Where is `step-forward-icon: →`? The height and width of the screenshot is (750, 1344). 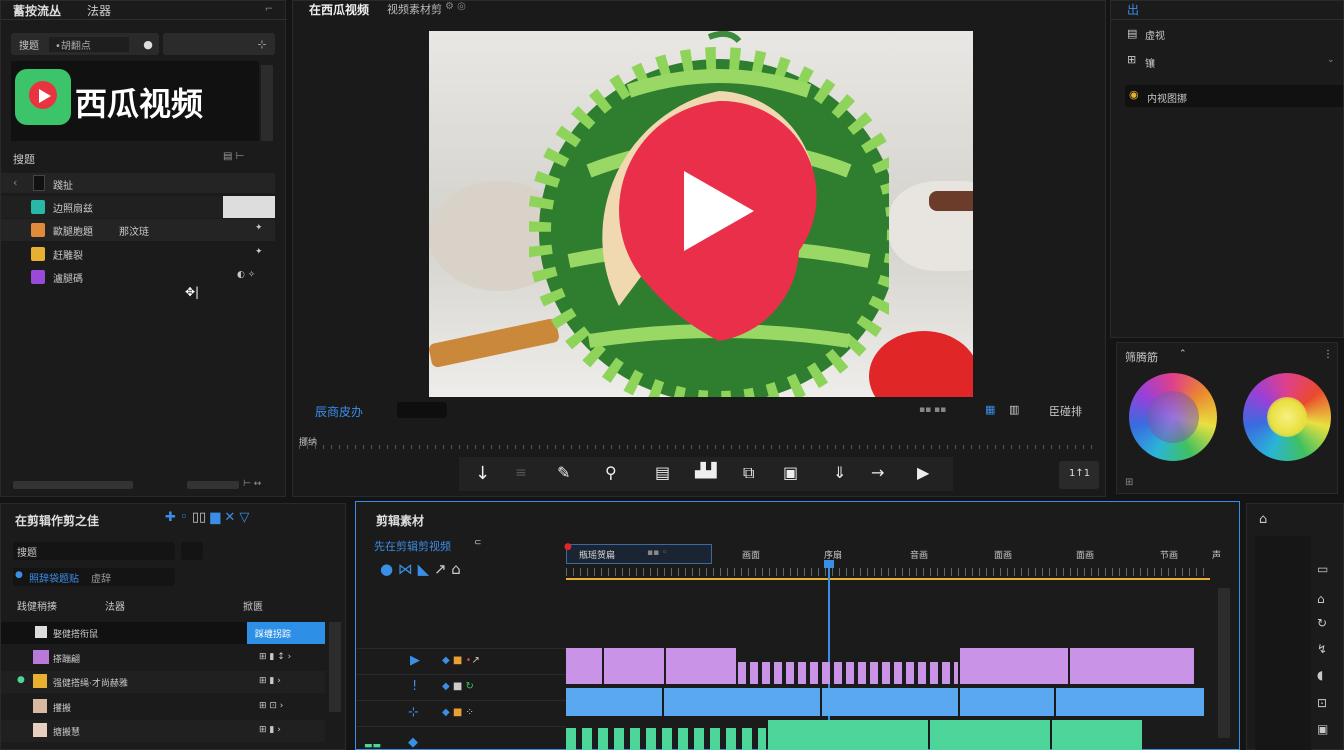 step-forward-icon: → is located at coordinates (877, 472).